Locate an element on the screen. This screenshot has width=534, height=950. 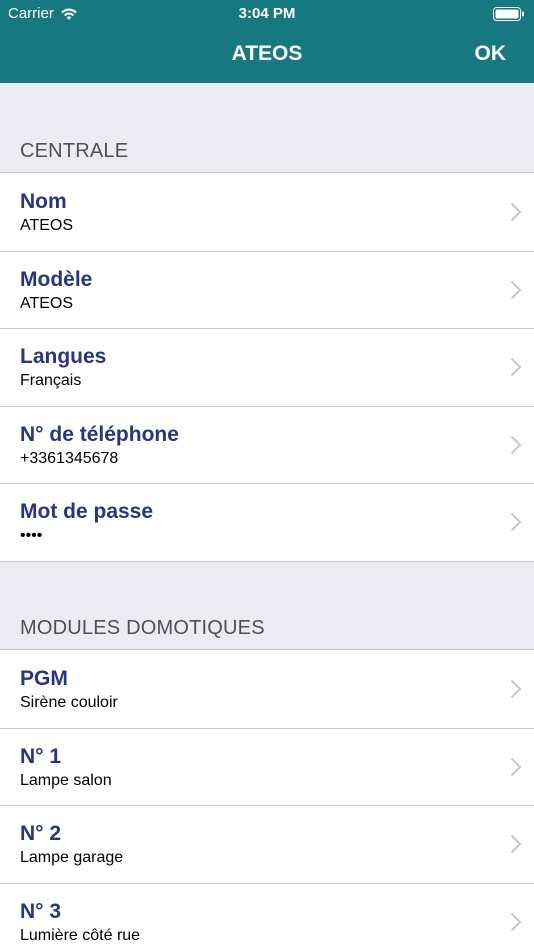
list-item-telephone: N° de téléphone +3361345678 is located at coordinates (267, 444).